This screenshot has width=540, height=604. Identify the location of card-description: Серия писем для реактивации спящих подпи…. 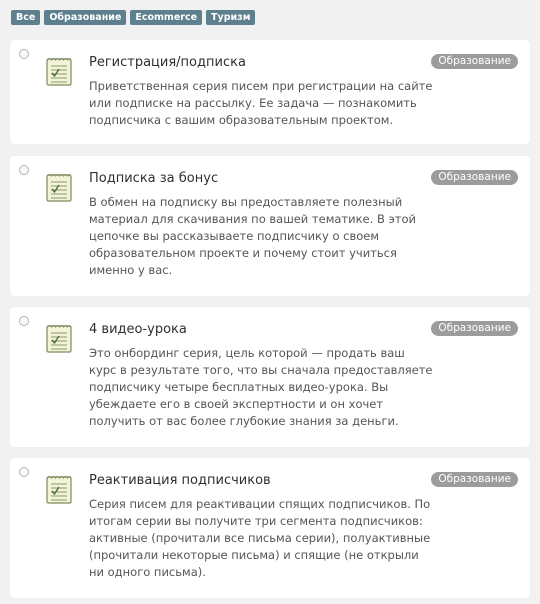
(260, 538).